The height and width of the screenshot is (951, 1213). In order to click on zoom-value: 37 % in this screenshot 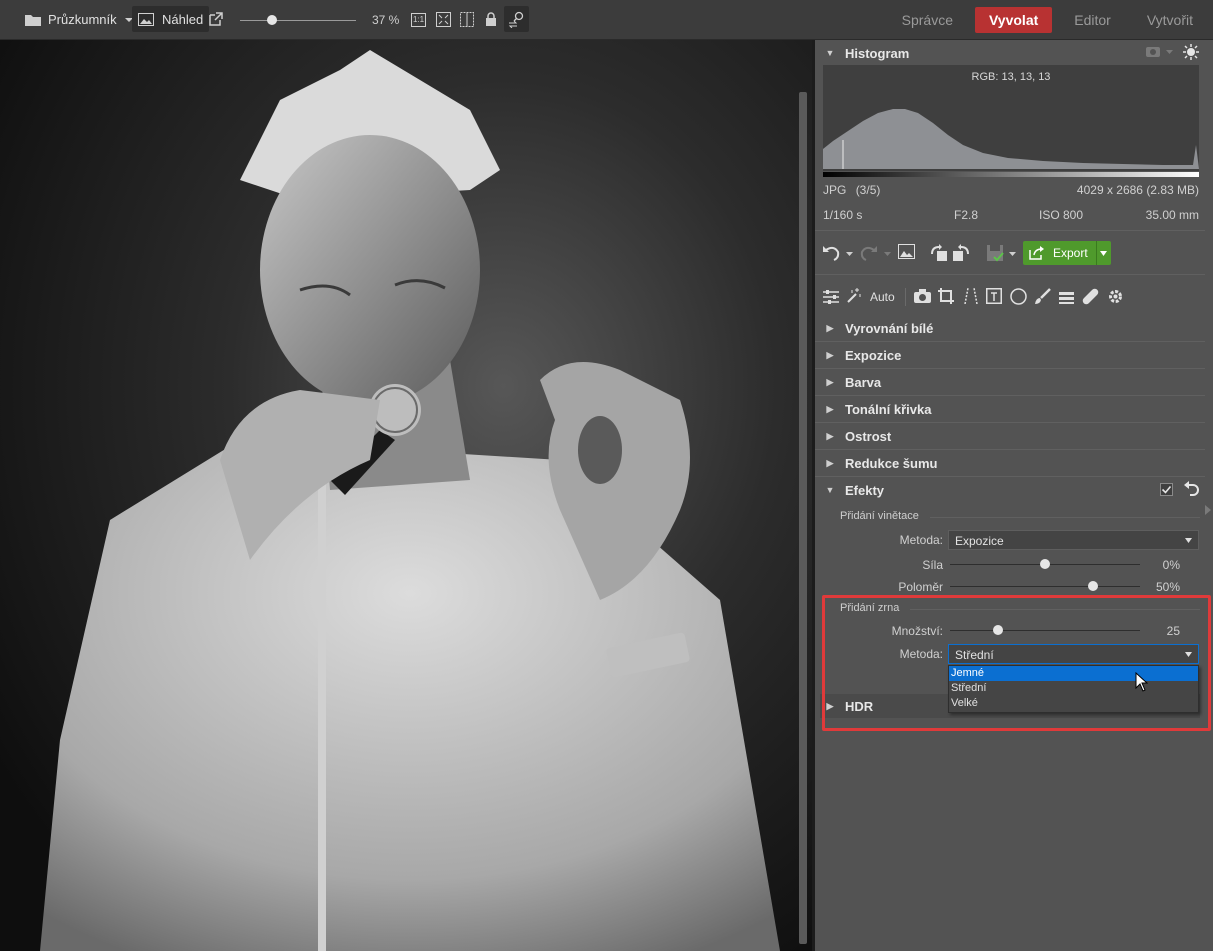, I will do `click(386, 19)`.